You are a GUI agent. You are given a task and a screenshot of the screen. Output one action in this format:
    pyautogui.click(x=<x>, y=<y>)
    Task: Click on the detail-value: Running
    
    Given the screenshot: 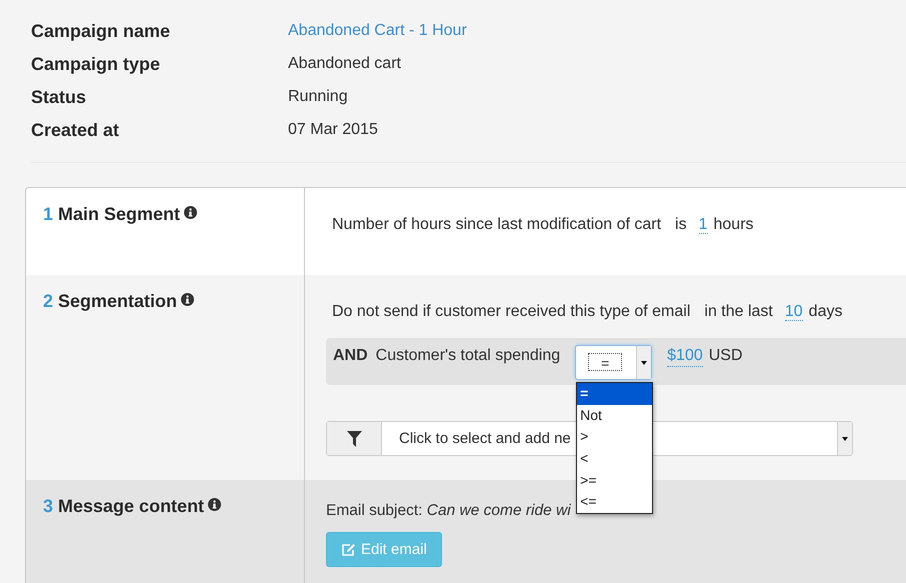 What is the action you would take?
    pyautogui.click(x=318, y=97)
    